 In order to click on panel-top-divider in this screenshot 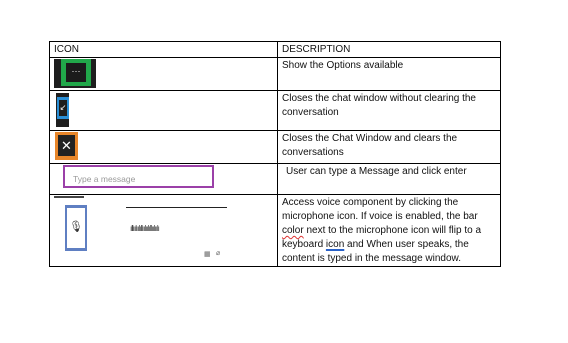, I will do `click(69, 197)`.